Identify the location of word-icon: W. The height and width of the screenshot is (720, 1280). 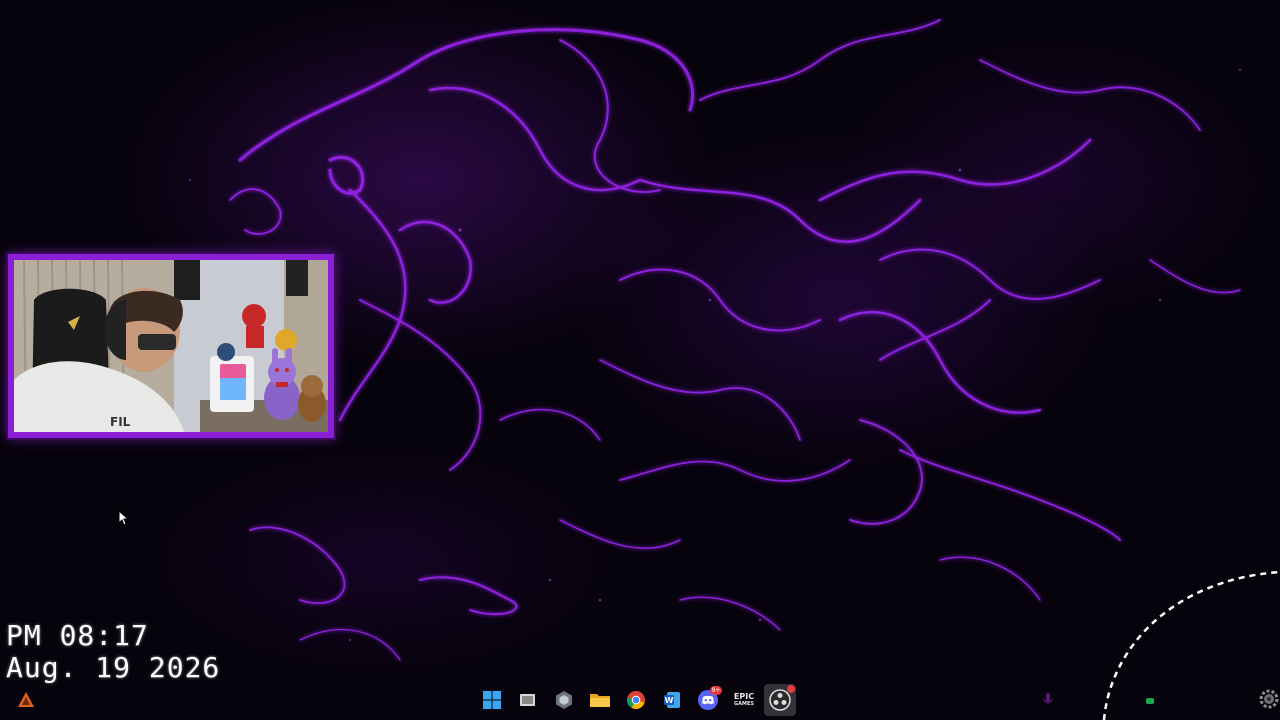
(672, 700).